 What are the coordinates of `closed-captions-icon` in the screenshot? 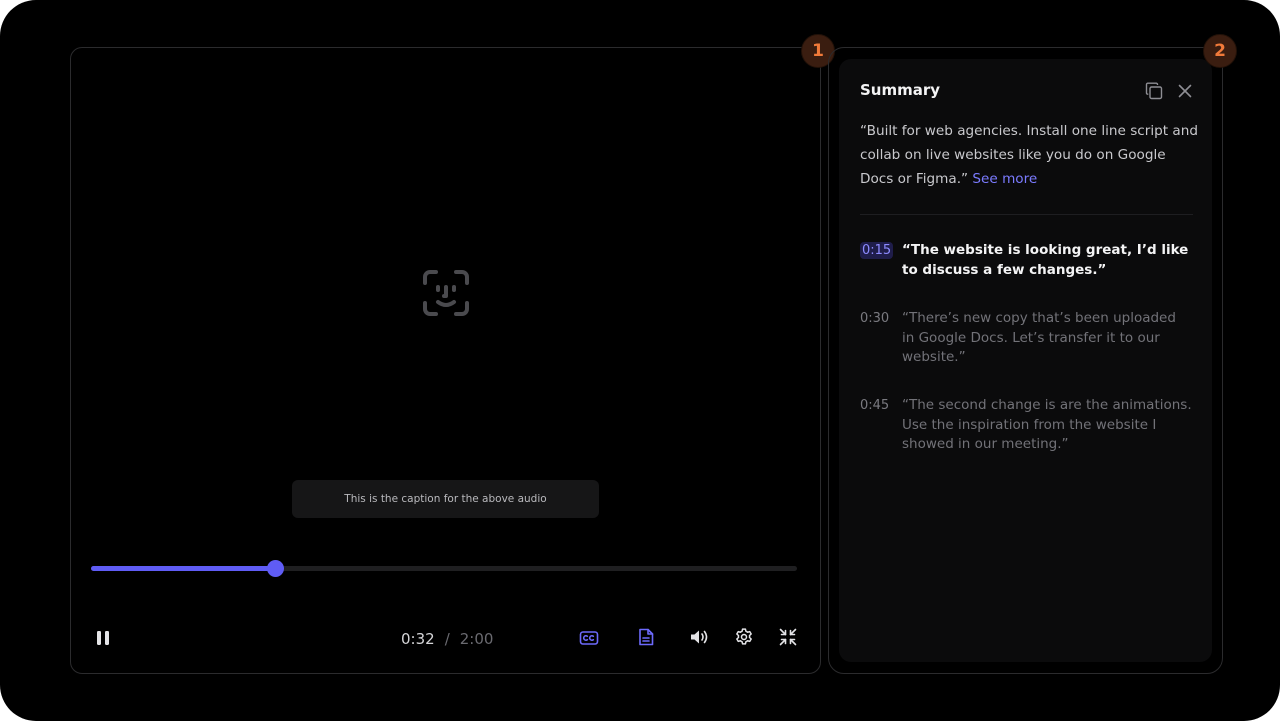 It's located at (589, 638).